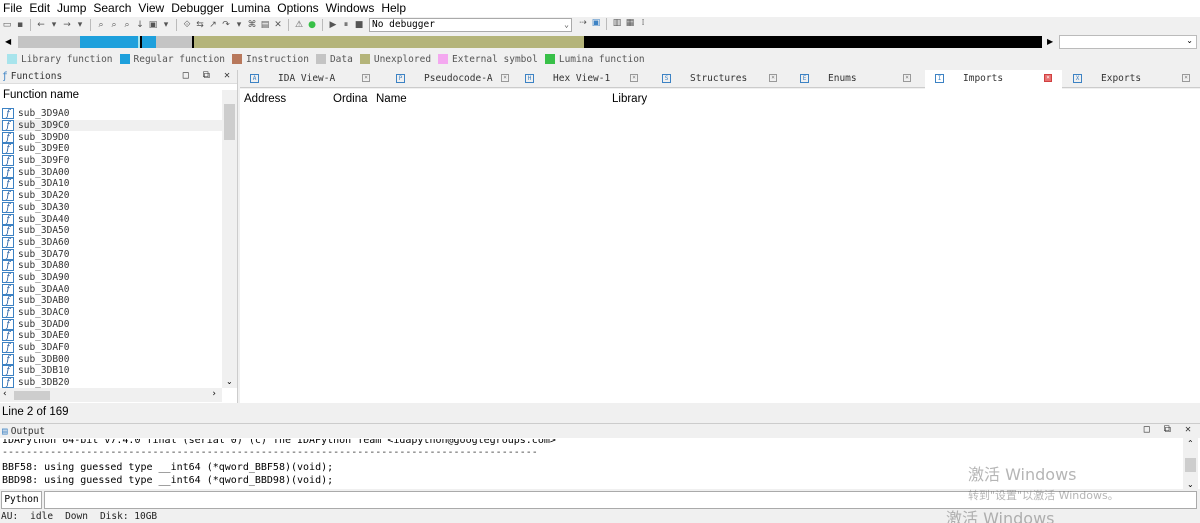 This screenshot has width=1200, height=523. Describe the element at coordinates (111, 114) in the screenshot. I see `function-row: f sub_3D9A0` at that location.